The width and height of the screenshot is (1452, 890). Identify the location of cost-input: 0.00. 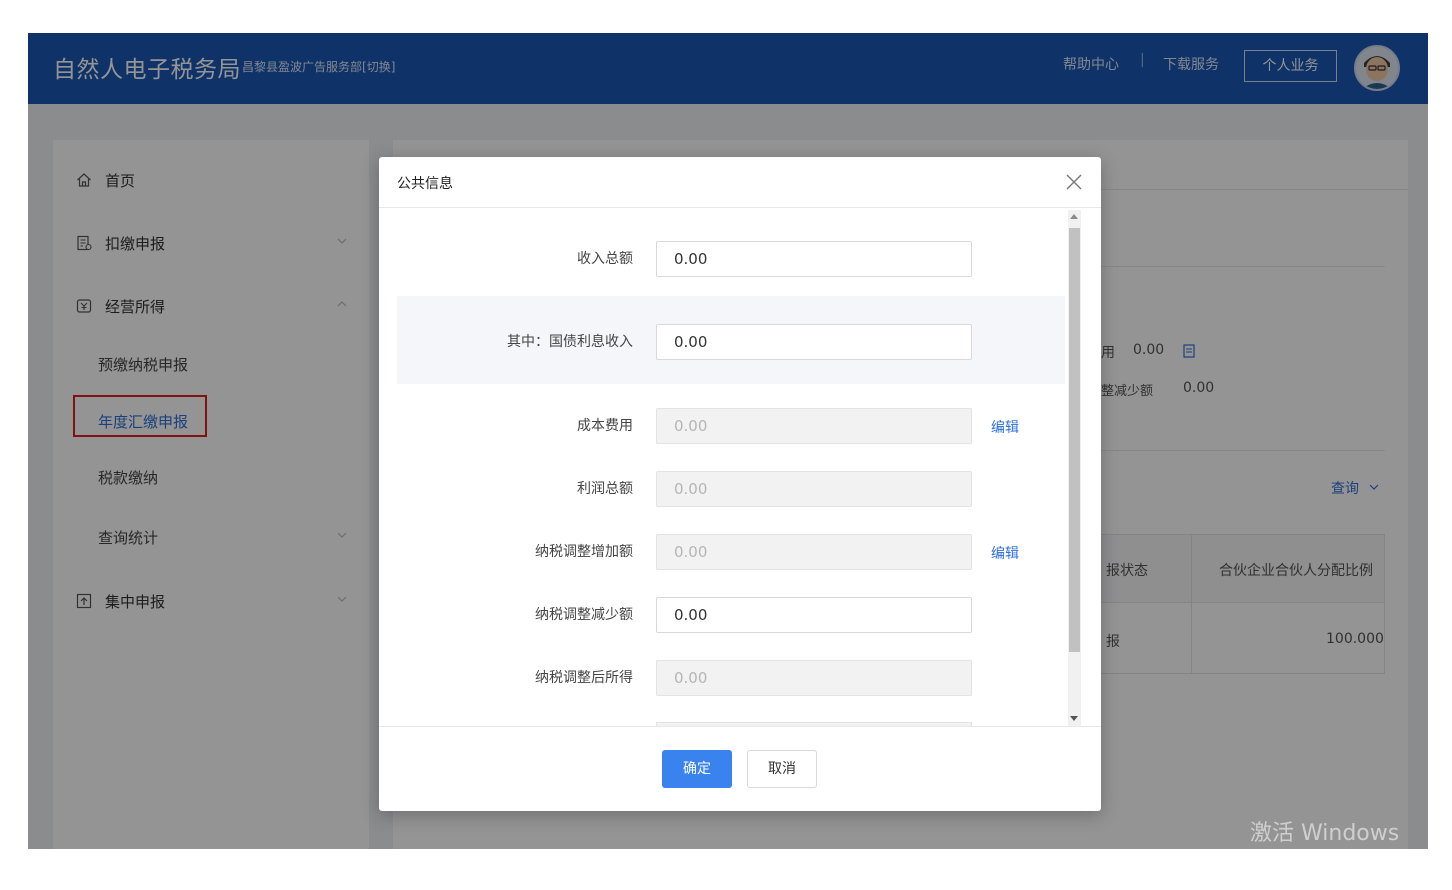
(814, 426).